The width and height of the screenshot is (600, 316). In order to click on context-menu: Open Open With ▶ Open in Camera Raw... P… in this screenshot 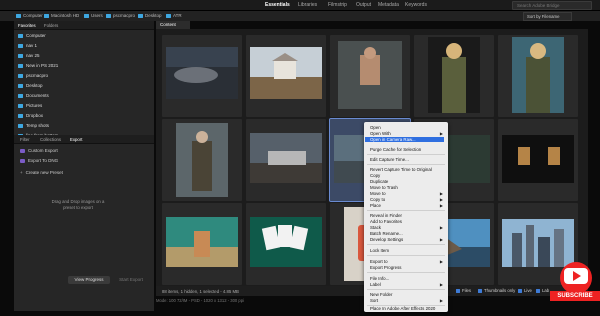, I will do `click(406, 217)`.